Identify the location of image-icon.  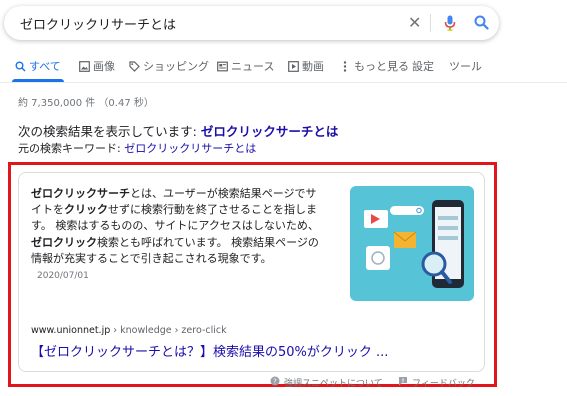
(84, 66).